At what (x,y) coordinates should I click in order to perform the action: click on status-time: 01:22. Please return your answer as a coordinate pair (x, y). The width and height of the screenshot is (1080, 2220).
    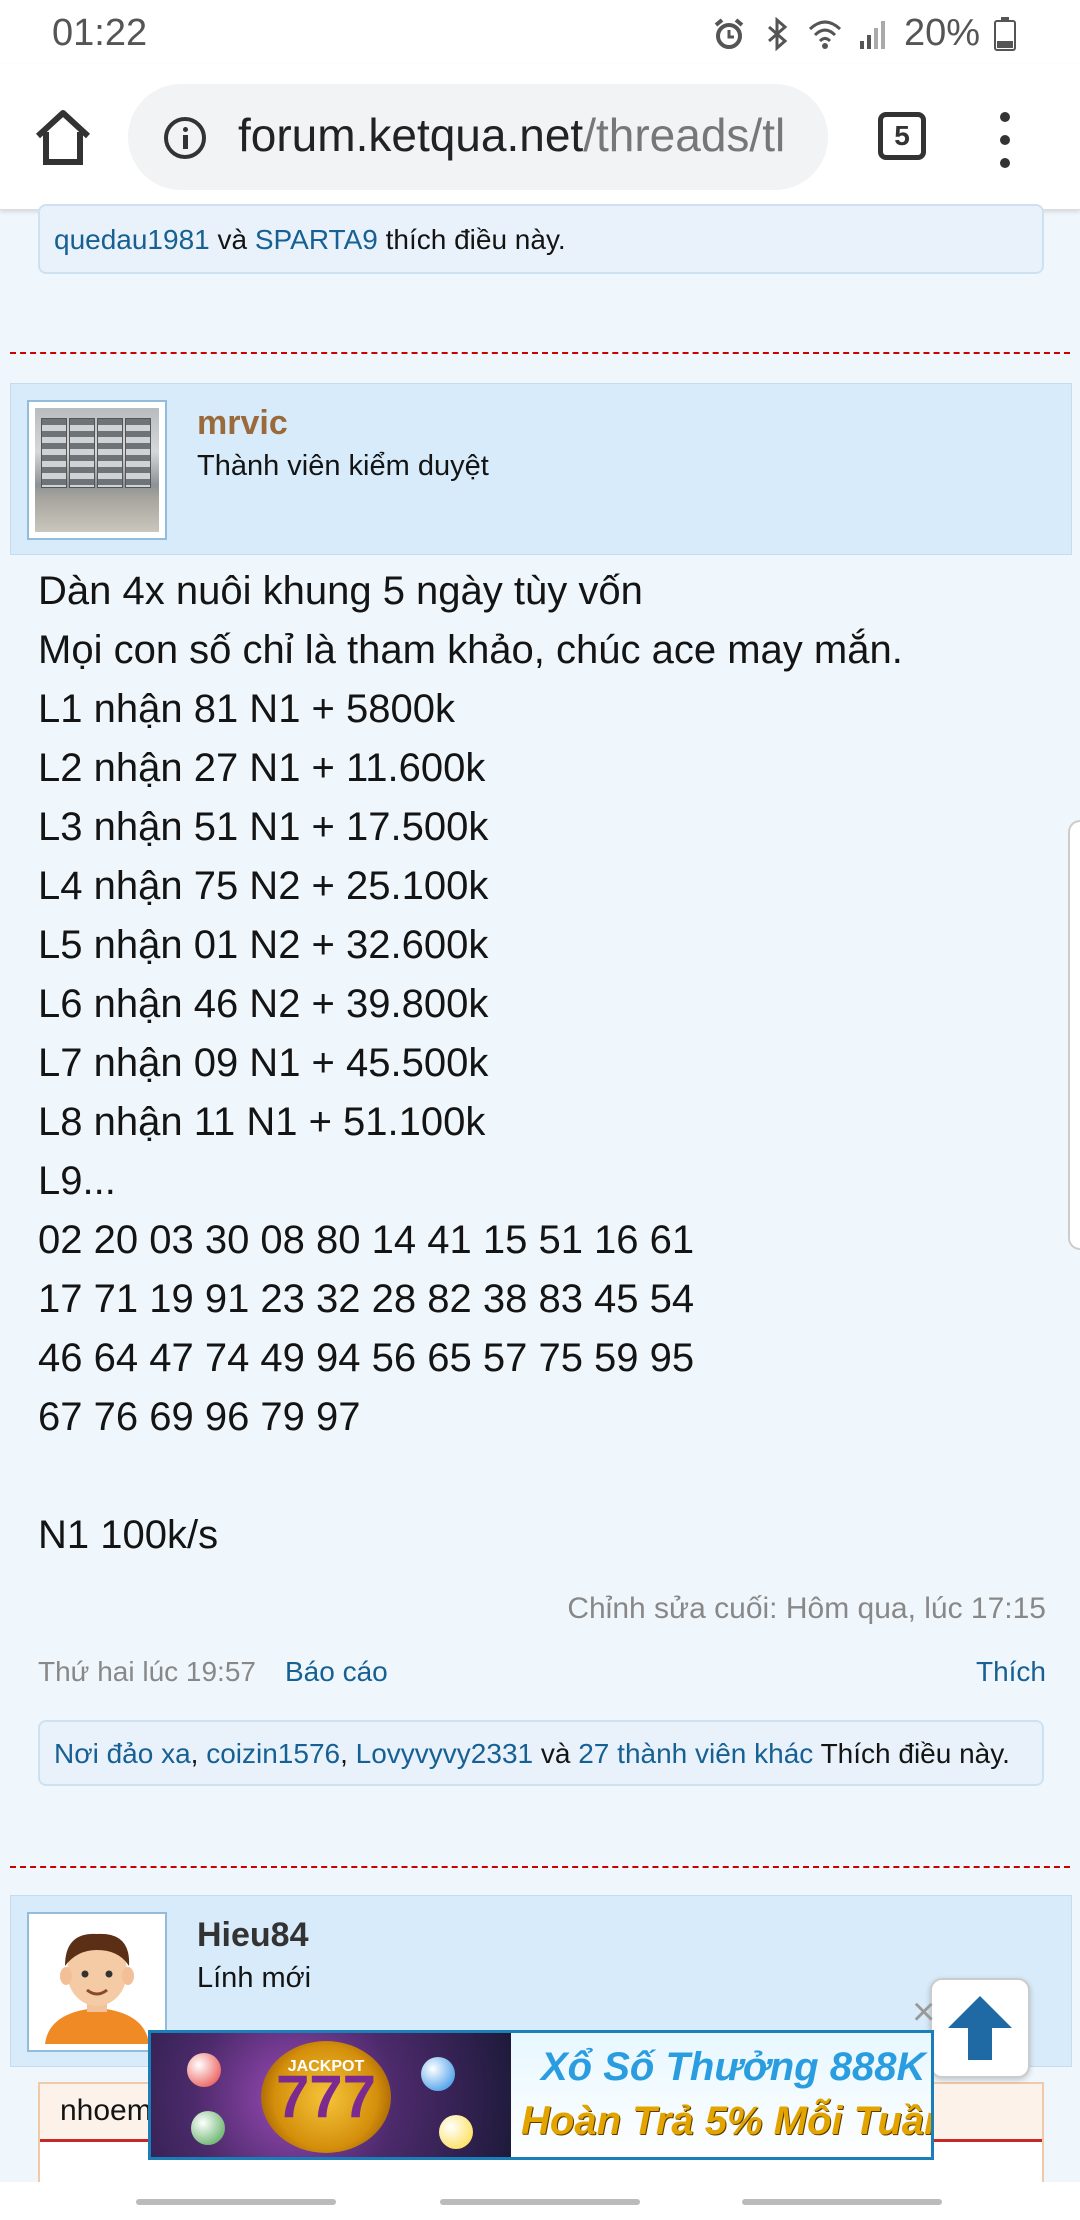
    Looking at the image, I should click on (100, 33).